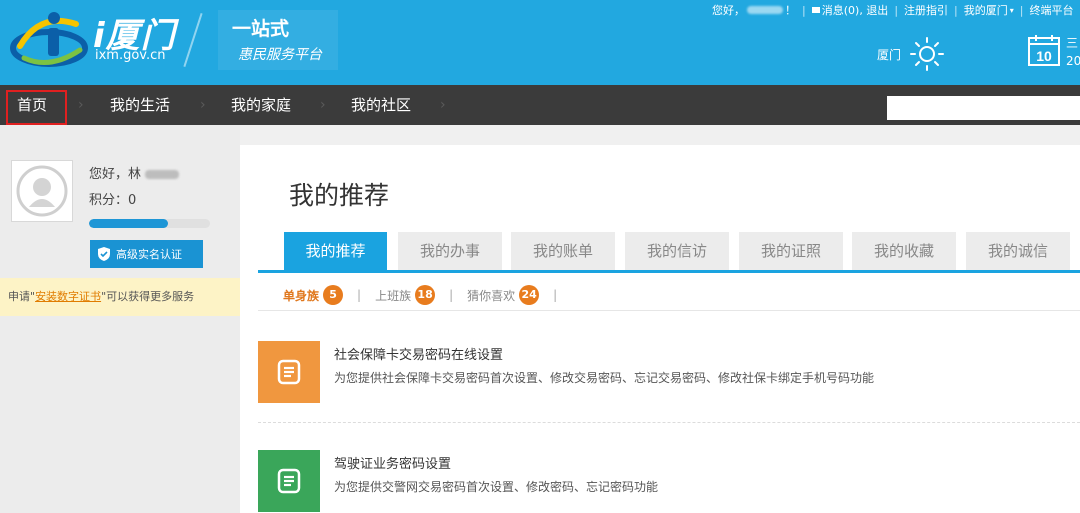  Describe the element at coordinates (418, 353) in the screenshot. I see `service-title: 社会保障卡交易密码在线设置` at that location.